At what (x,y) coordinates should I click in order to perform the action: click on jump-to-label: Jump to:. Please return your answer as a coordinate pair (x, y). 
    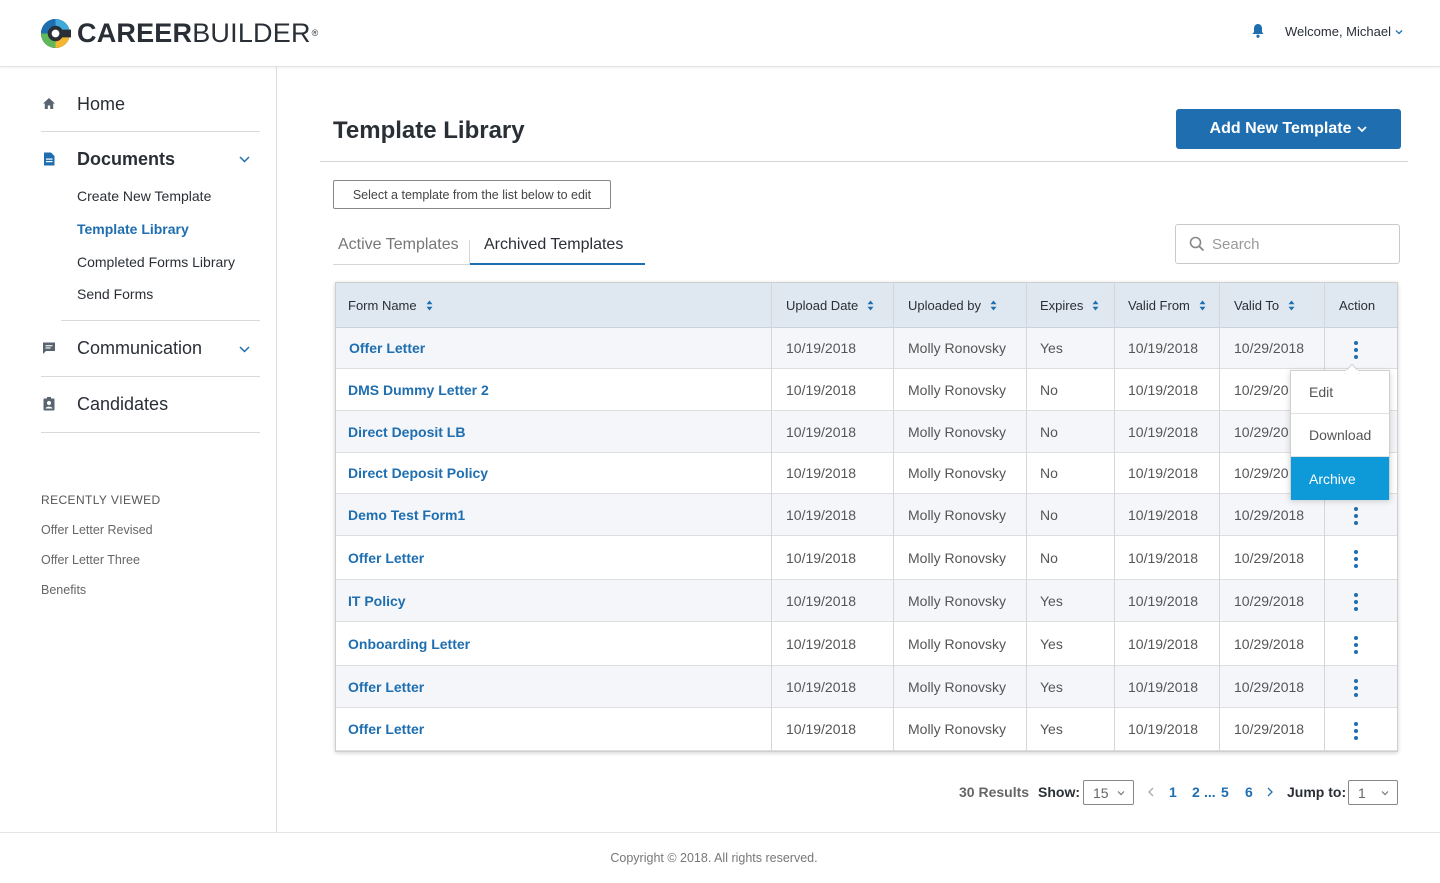
    Looking at the image, I should click on (1317, 792).